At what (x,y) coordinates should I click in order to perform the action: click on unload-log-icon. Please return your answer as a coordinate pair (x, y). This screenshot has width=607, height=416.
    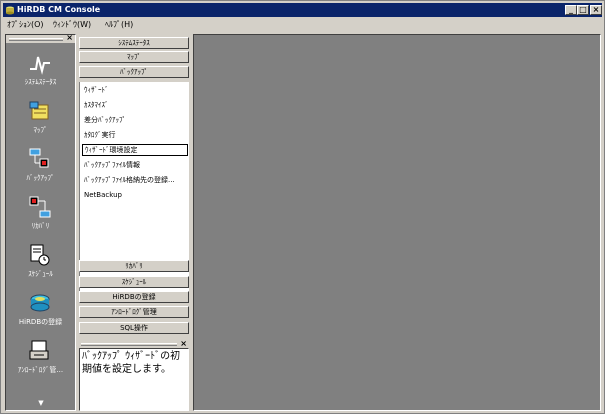
    Looking at the image, I should click on (39, 350).